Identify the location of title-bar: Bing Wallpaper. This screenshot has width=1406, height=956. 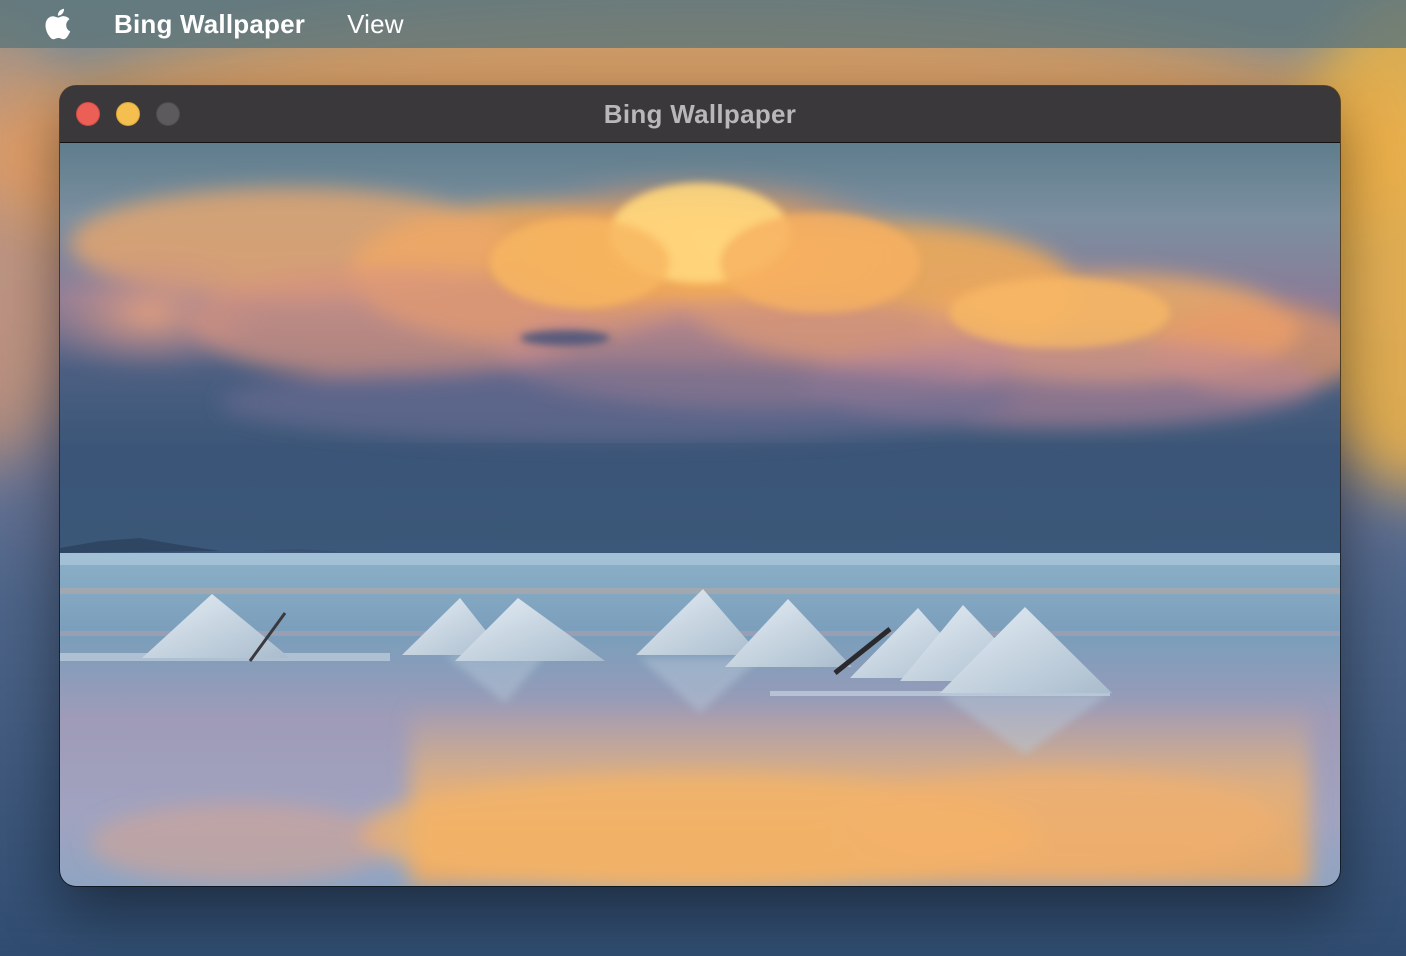
(700, 114).